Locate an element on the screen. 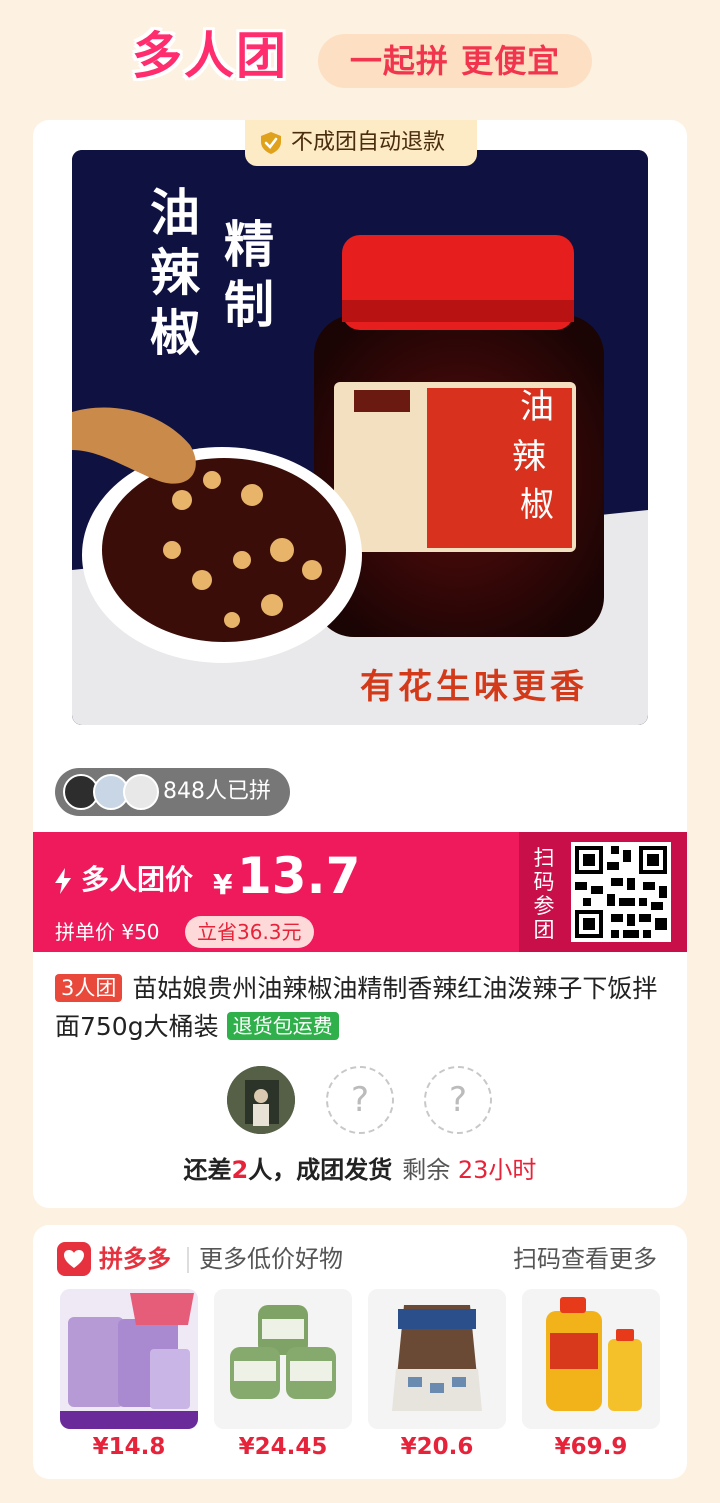 The height and width of the screenshot is (1503, 720). refund-badge: 不成团自动退款 is located at coordinates (361, 143).